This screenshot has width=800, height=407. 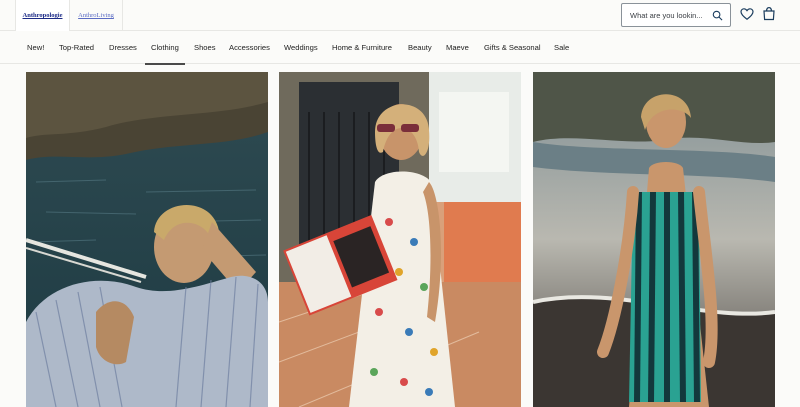 I want to click on search-box, so click(x=676, y=15).